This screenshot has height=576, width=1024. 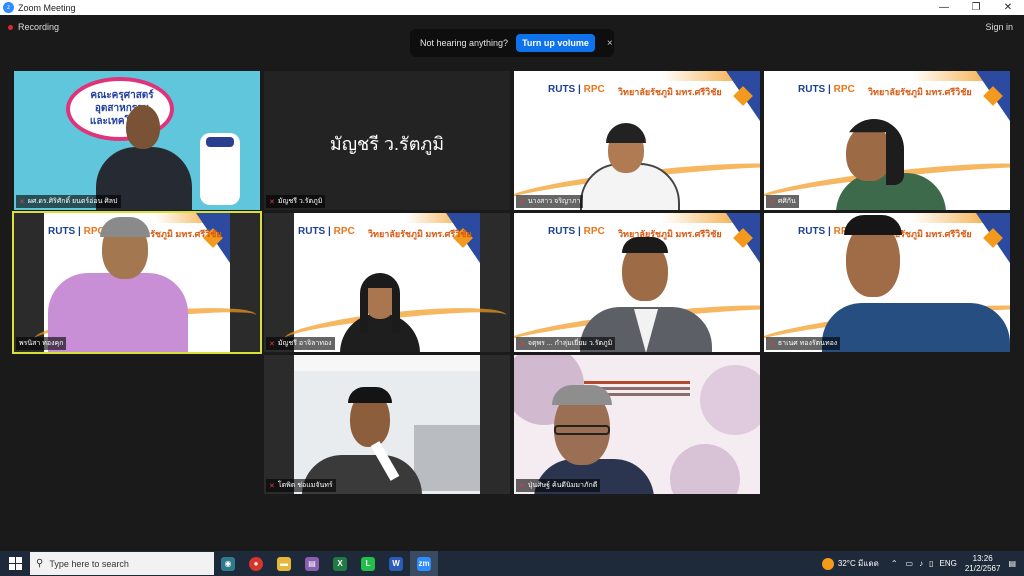 I want to click on weather-widget: 32°C มีแดด, so click(x=850, y=563).